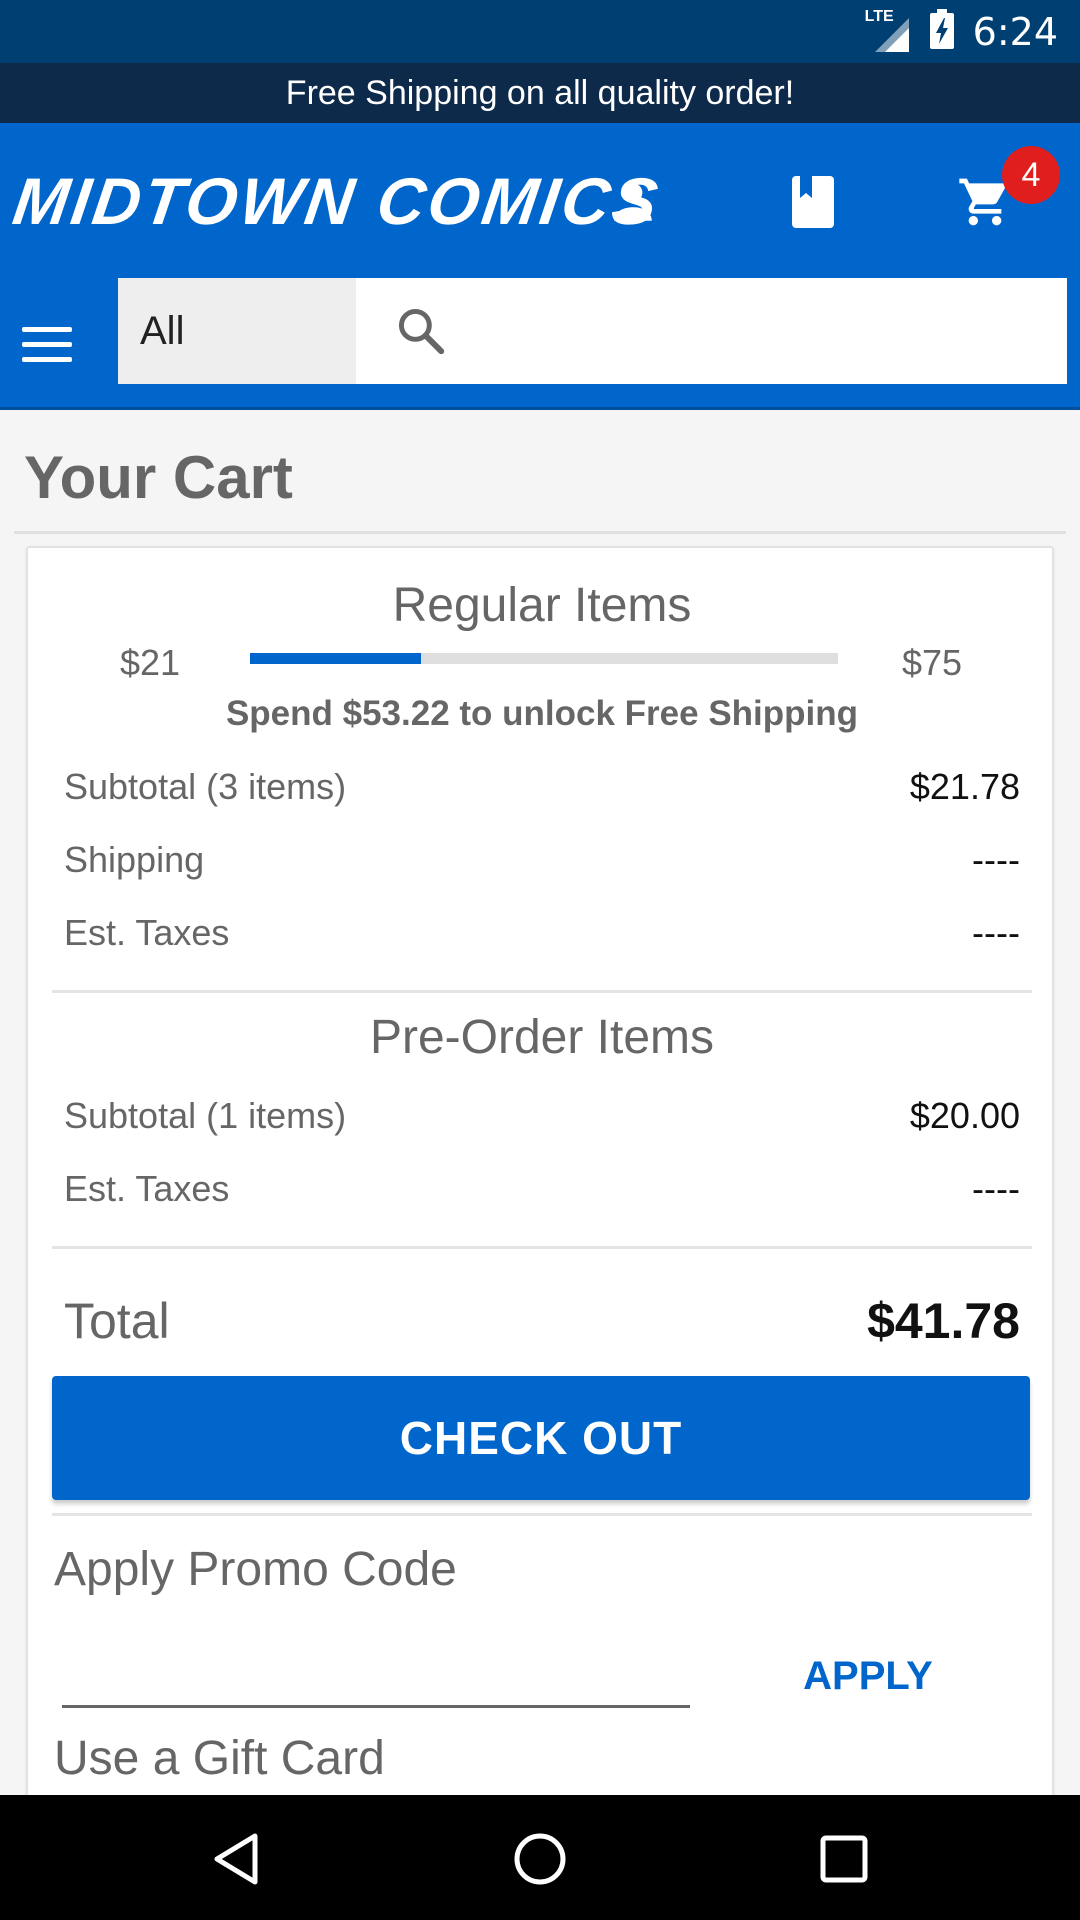 The image size is (1080, 1920). What do you see at coordinates (943, 1321) in the screenshot?
I see `total-value: $41.78` at bounding box center [943, 1321].